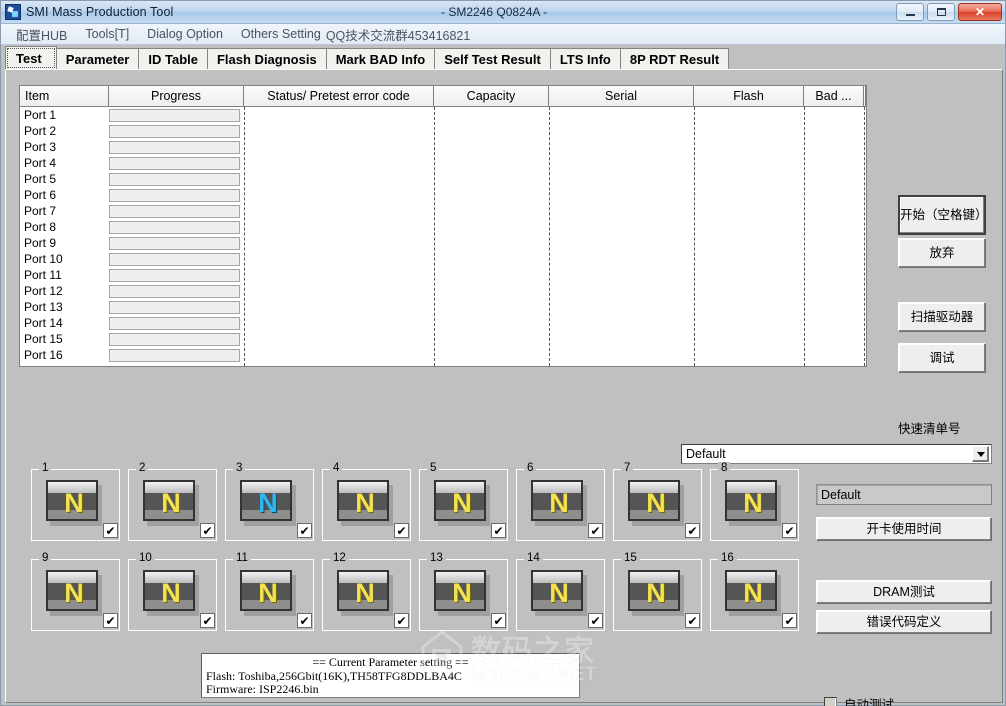 The image size is (1006, 706). Describe the element at coordinates (339, 96) in the screenshot. I see `table-header-status: Status/ Pretest error code` at that location.